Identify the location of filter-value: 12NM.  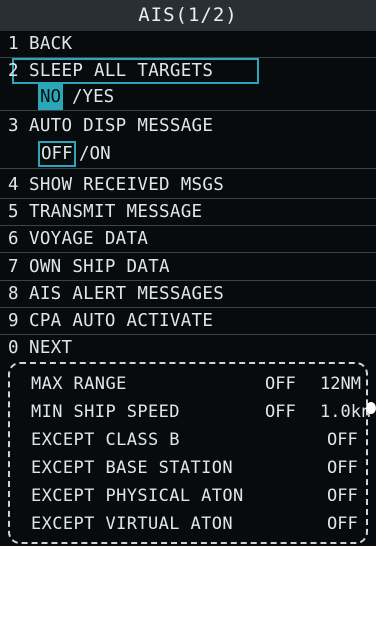
(340, 384).